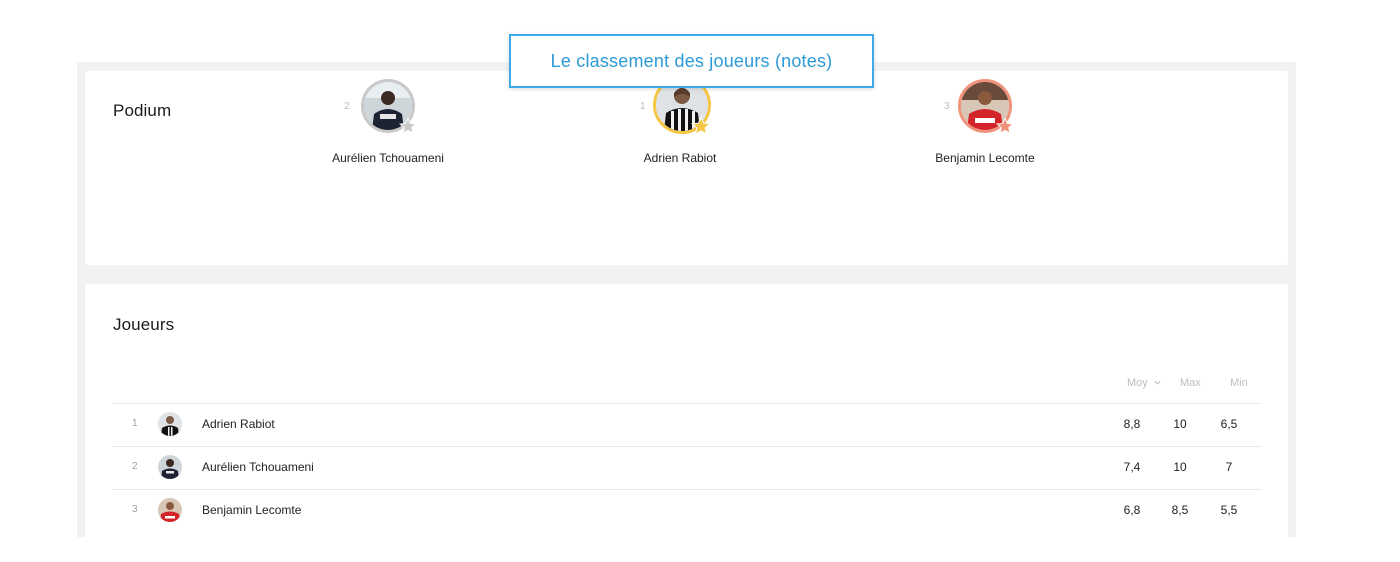 This screenshot has height=562, width=1400. I want to click on column-min: Min, so click(1239, 383).